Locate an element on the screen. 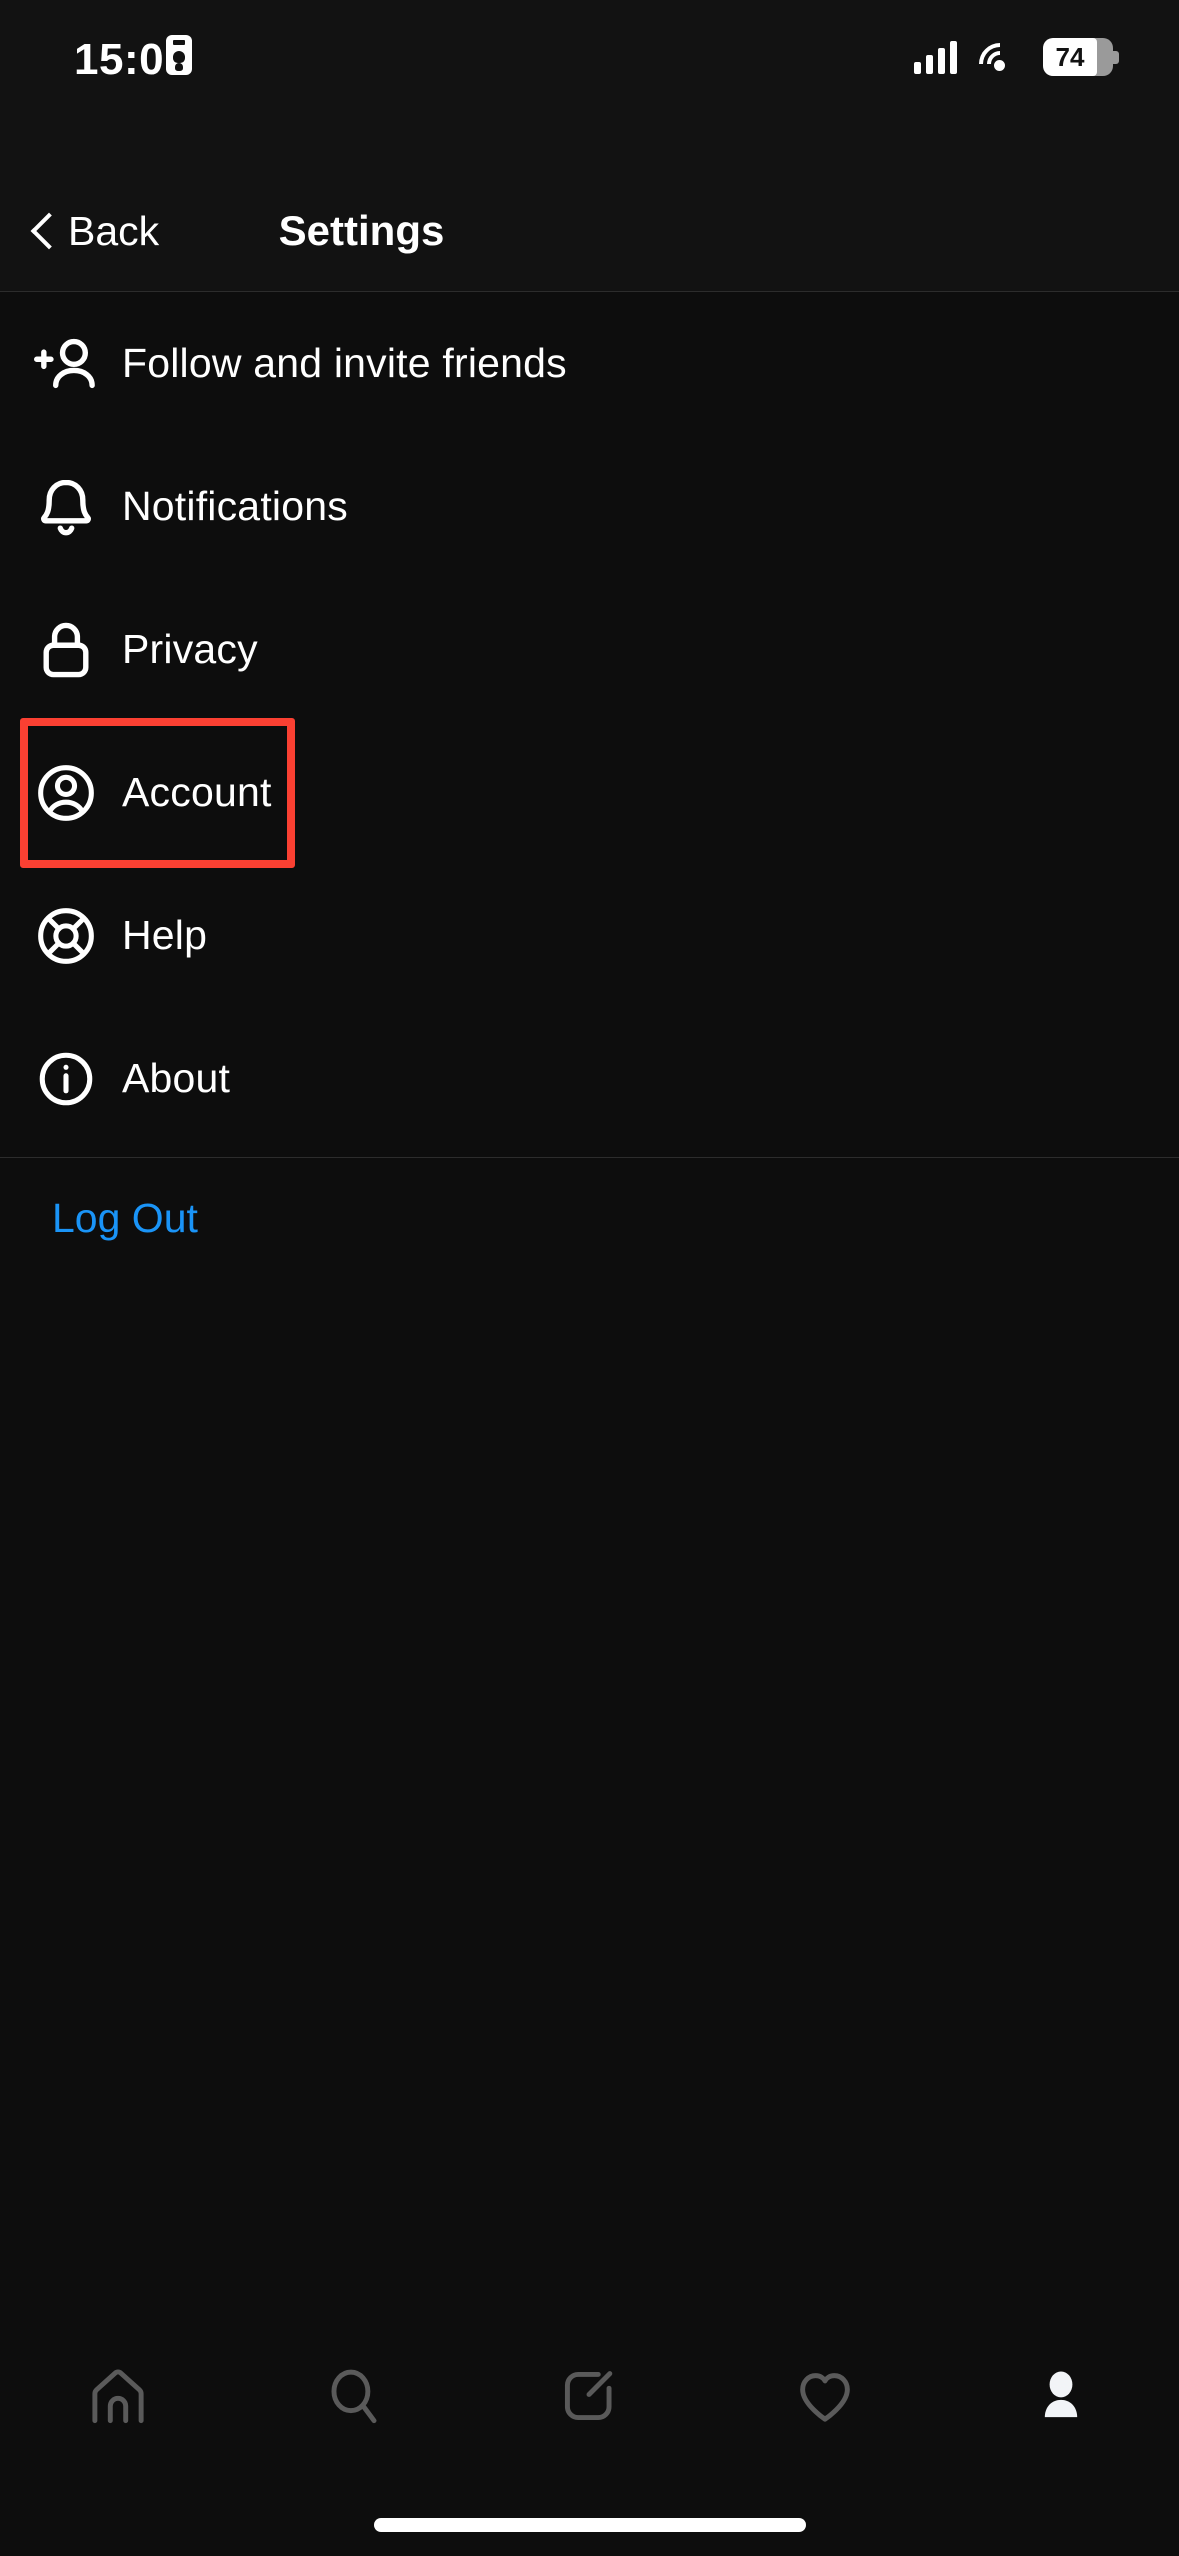  lock-icon is located at coordinates (66, 650).